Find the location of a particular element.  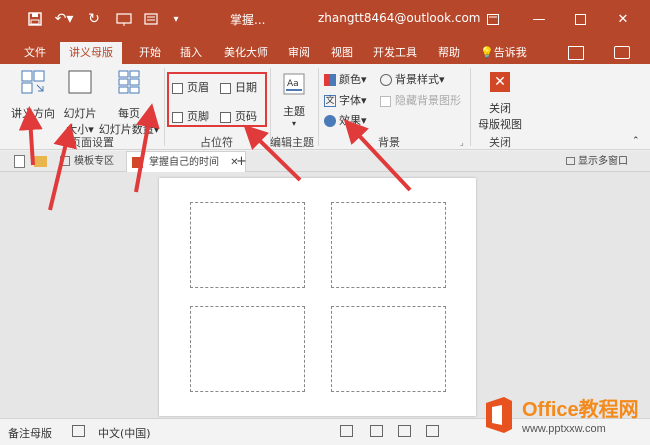

highlight-box is located at coordinates (217, 99).